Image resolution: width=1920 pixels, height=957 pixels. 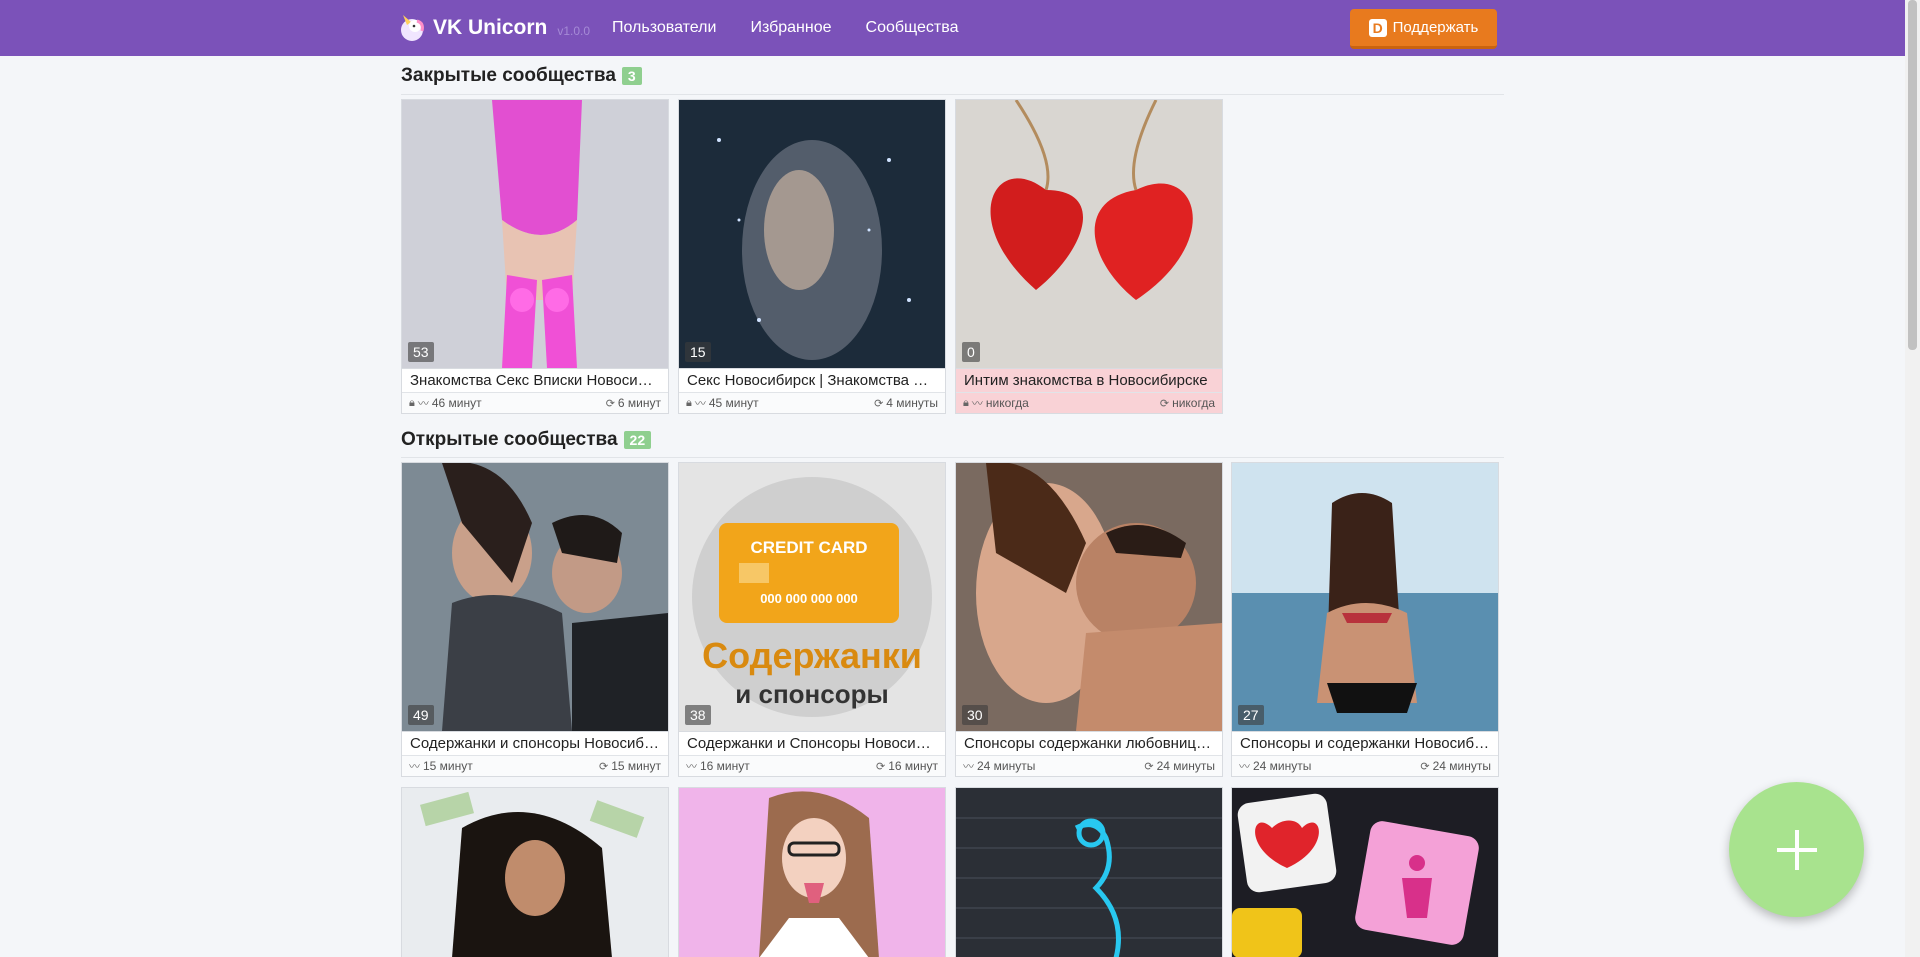 What do you see at coordinates (535, 380) in the screenshot?
I see `card-title: Знакомства Секс Вписки Новосибирск` at bounding box center [535, 380].